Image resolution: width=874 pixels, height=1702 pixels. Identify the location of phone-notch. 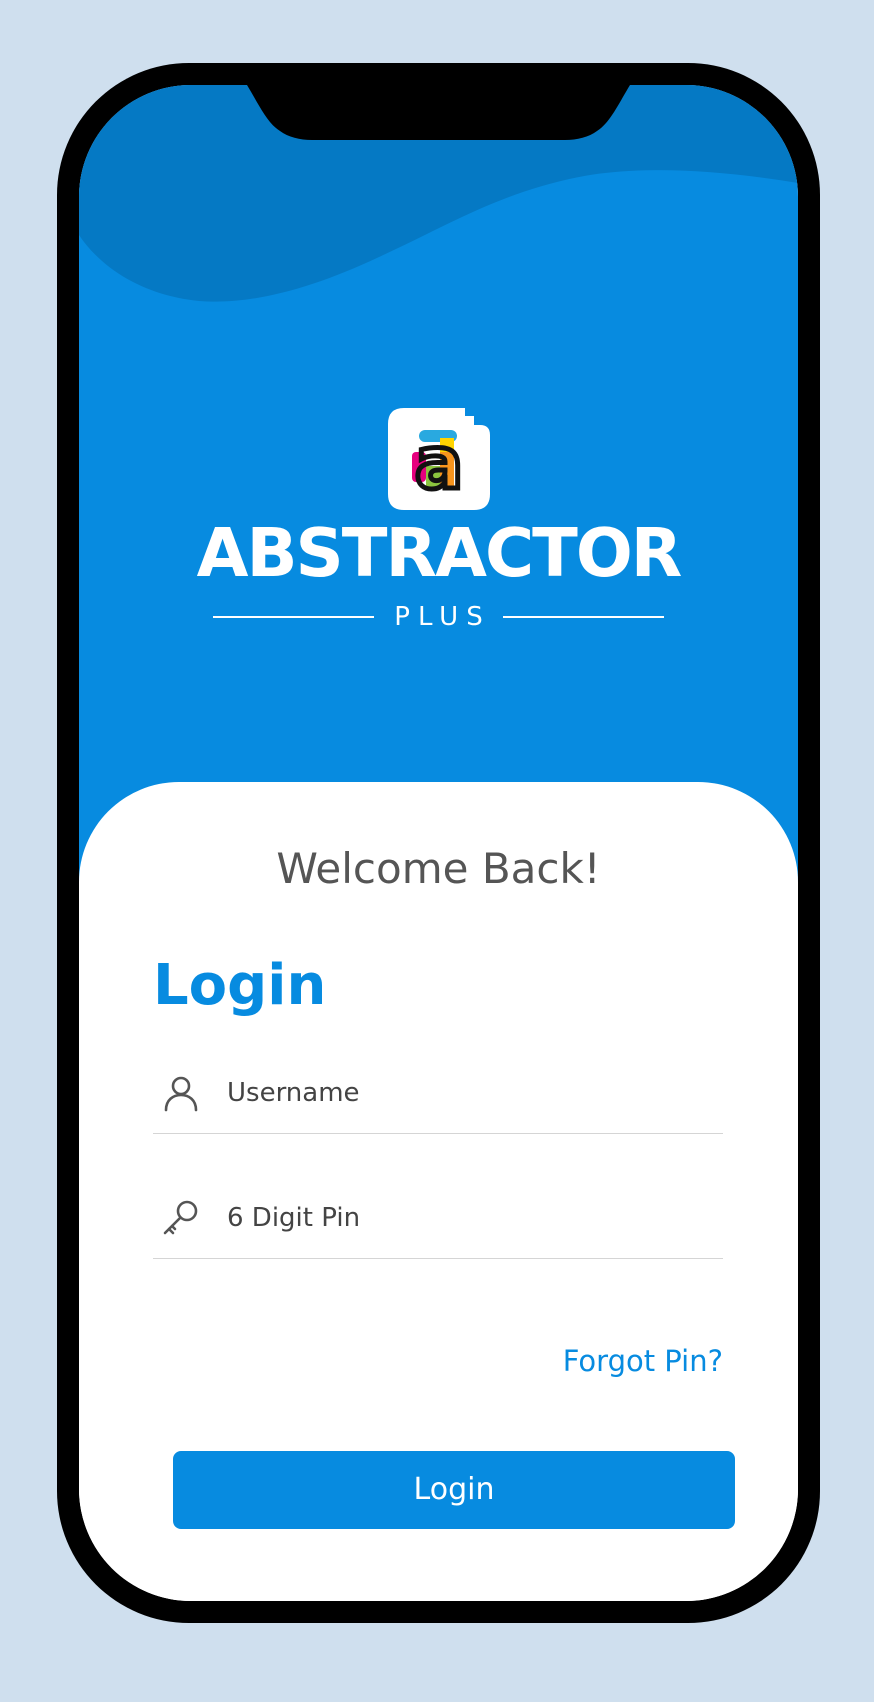
(438, 112).